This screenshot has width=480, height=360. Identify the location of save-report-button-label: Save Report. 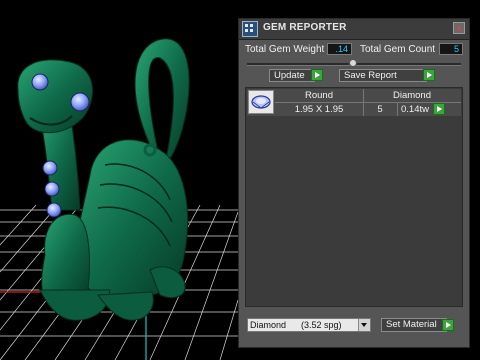
(370, 75).